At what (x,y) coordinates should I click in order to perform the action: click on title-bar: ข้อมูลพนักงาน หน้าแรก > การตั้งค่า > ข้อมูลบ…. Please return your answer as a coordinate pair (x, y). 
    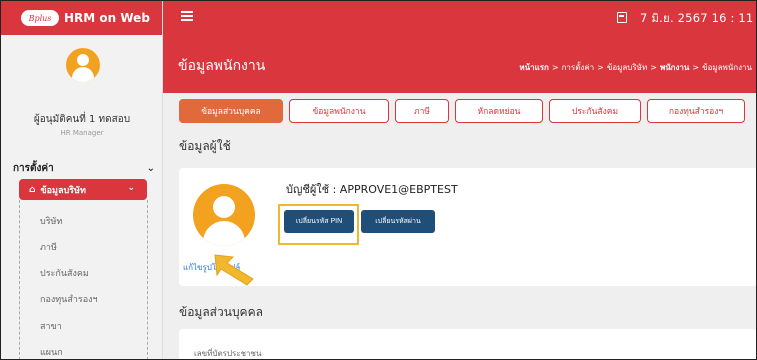
    Looking at the image, I should click on (459, 64).